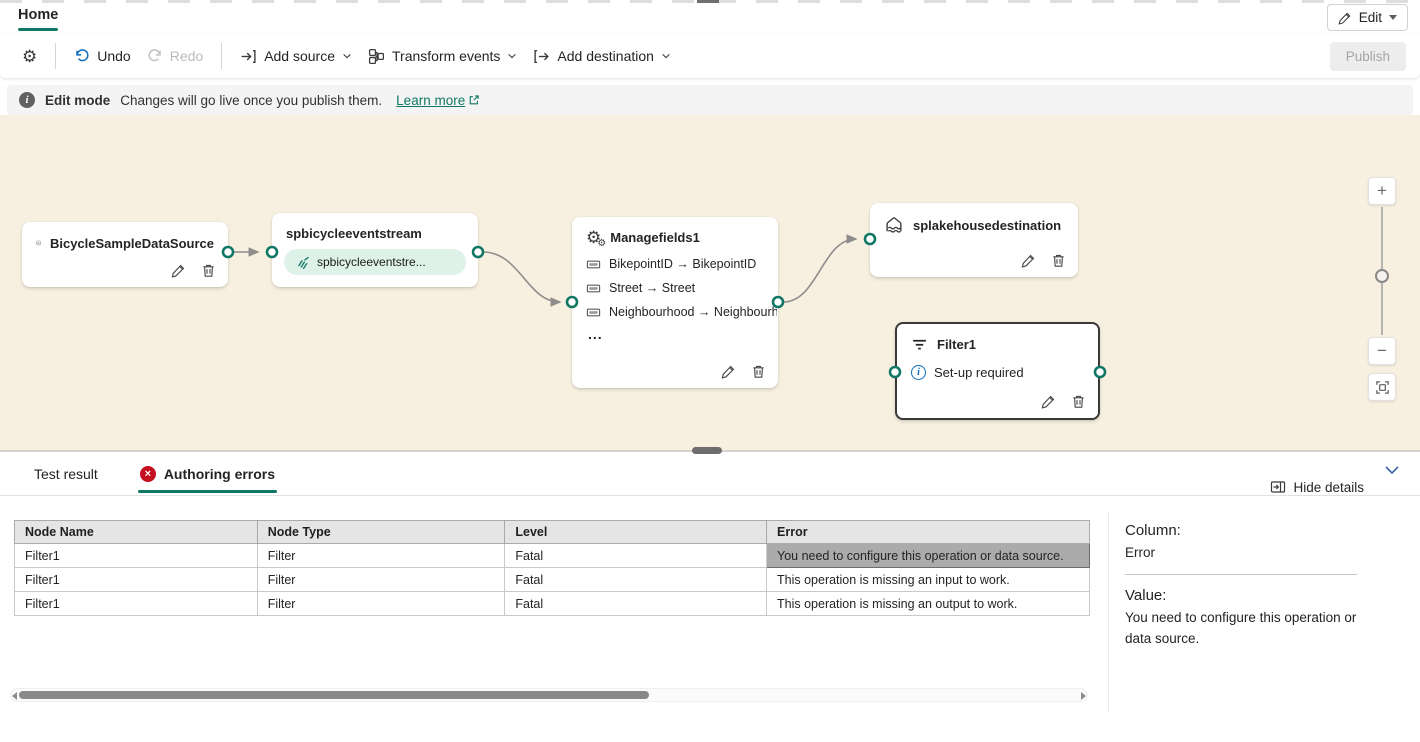  I want to click on tab-authoring-errors: × Authoring errors, so click(207, 480).